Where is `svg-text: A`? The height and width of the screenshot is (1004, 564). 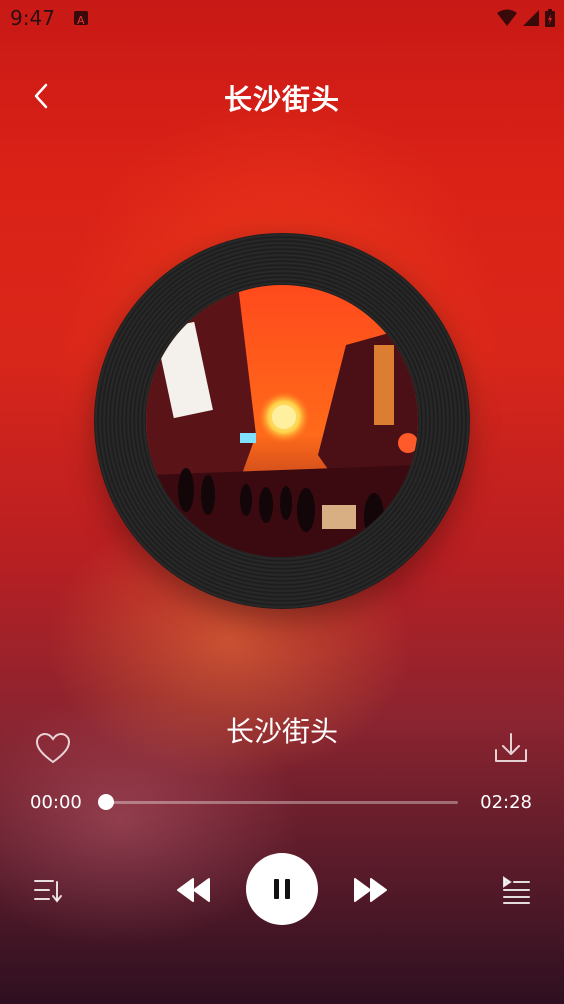 svg-text: A is located at coordinates (81, 20).